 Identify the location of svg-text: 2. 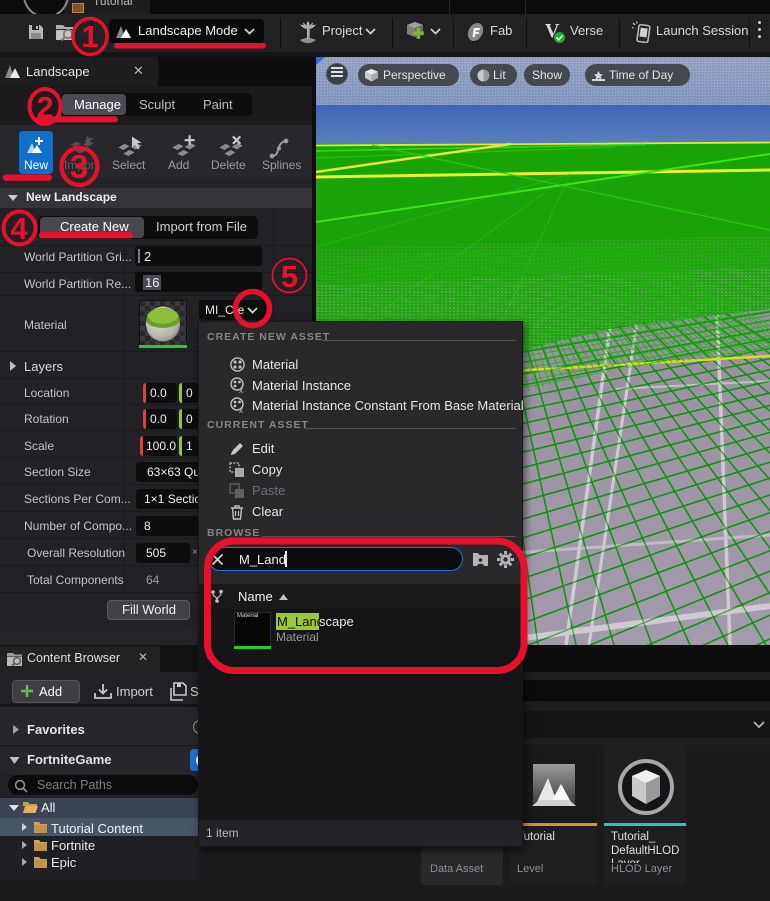
(44, 107).